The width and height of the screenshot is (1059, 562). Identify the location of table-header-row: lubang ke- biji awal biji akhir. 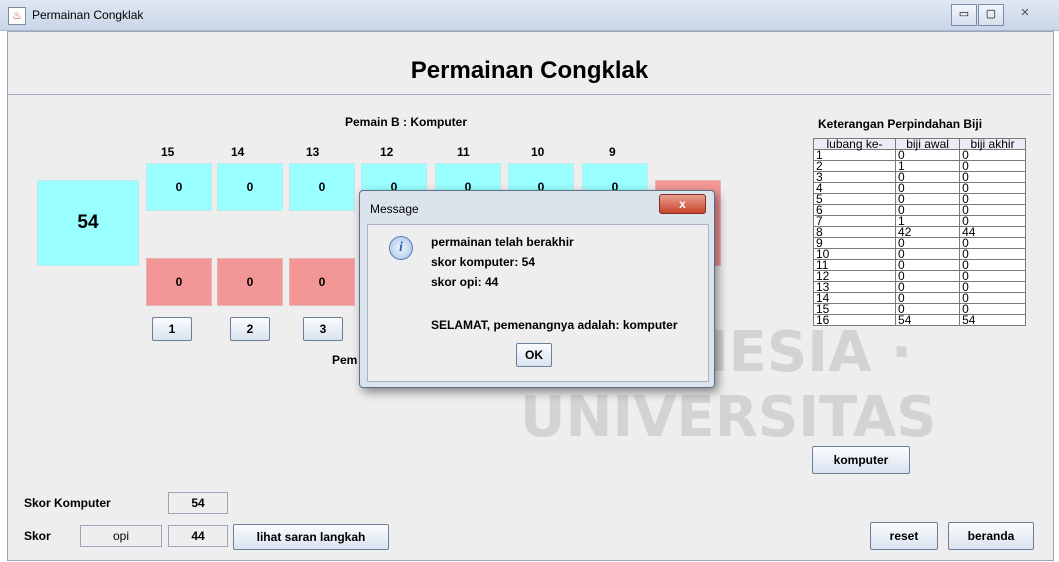
(919, 144).